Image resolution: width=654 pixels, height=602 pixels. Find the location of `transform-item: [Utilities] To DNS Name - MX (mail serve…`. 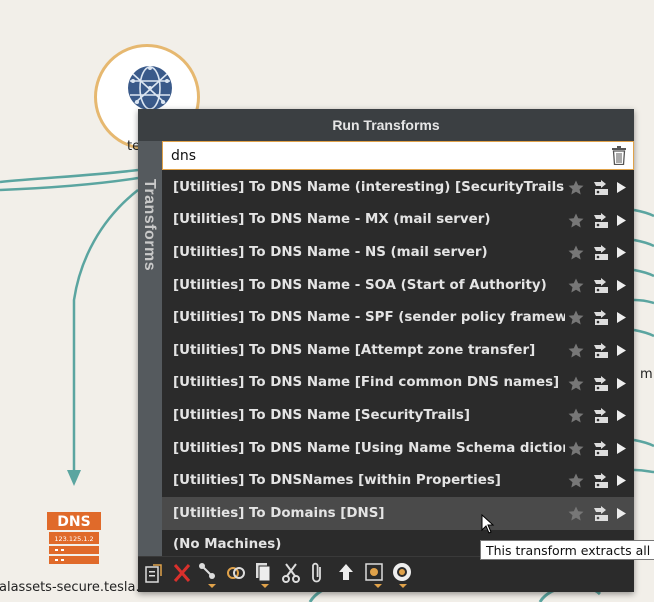

transform-item: [Utilities] To DNS Name - MX (mail serve… is located at coordinates (398, 220).